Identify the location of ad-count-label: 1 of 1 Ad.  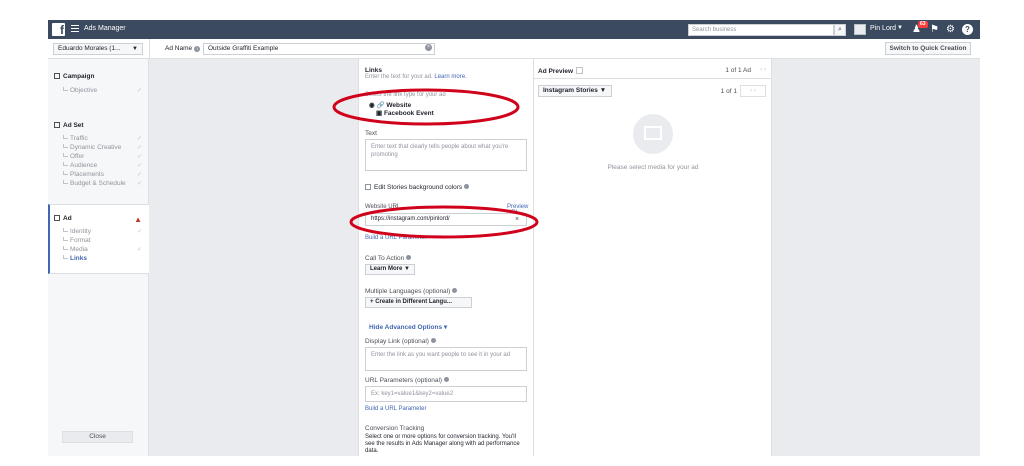
(738, 70).